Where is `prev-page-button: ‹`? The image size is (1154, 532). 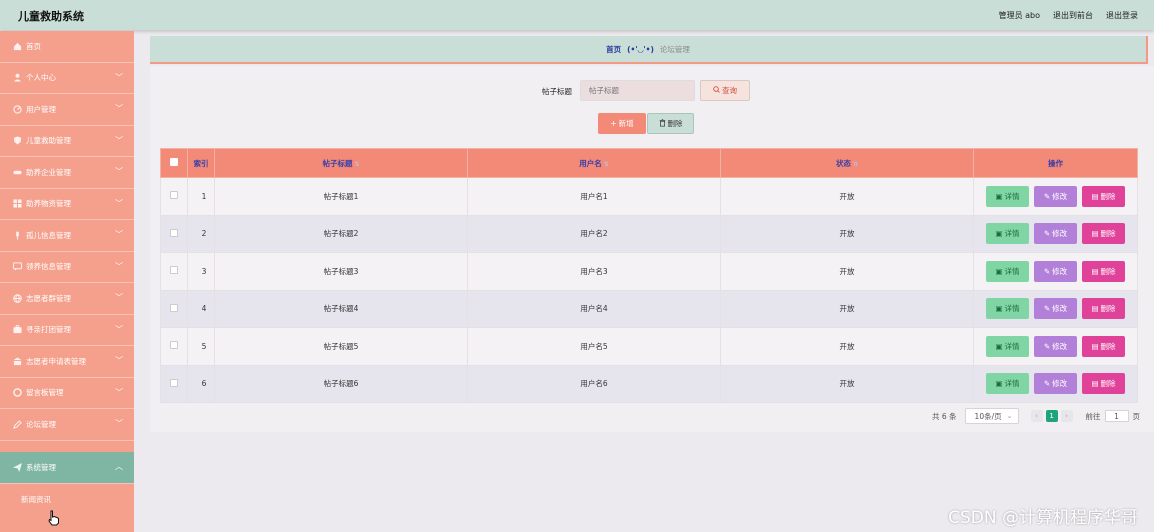
prev-page-button: ‹ is located at coordinates (1036, 416).